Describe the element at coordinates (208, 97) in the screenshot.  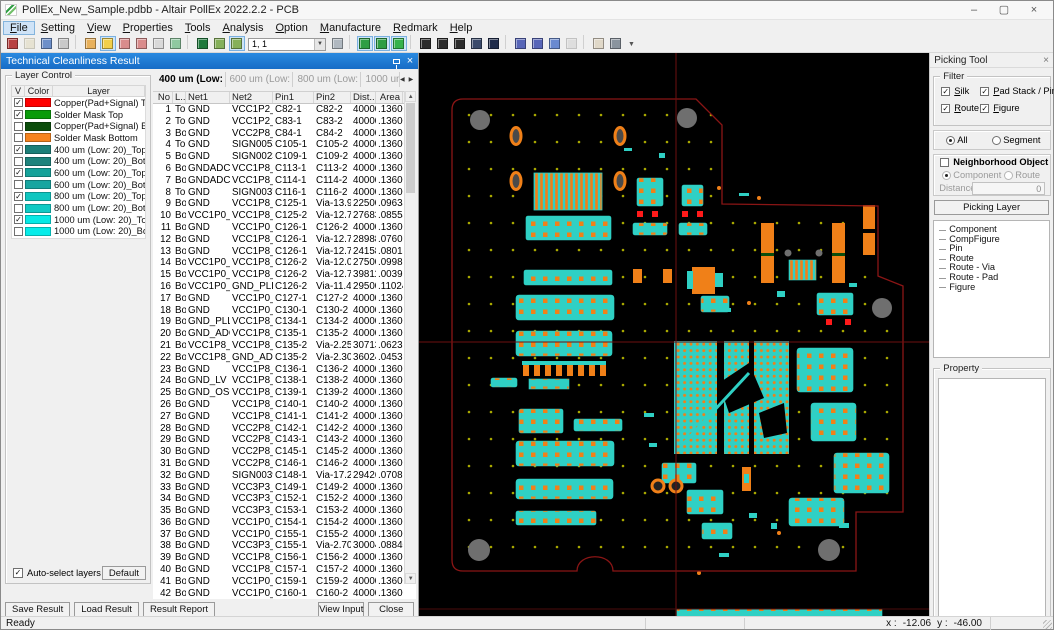
I see `column-net1: Net1` at that location.